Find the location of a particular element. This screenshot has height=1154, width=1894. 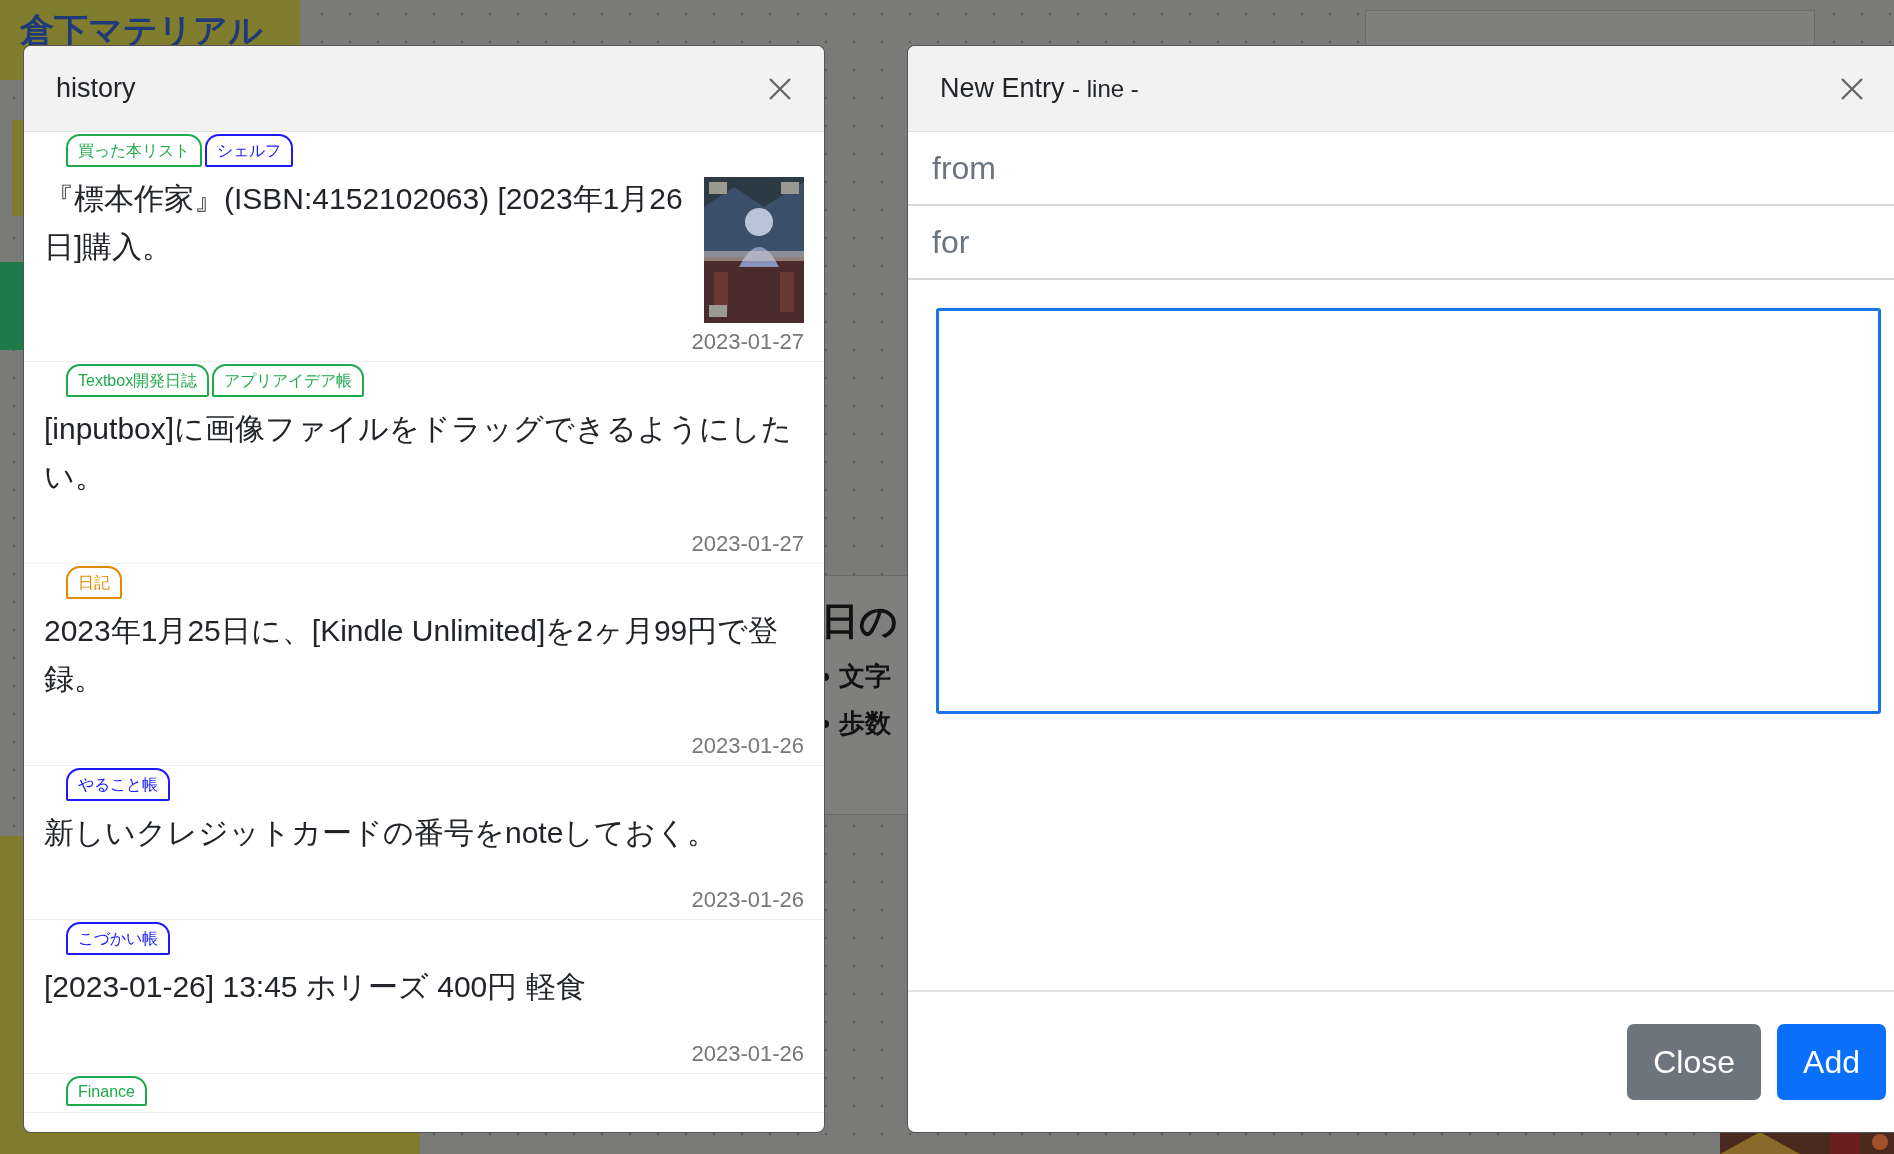

tag-label: アプリアイデア帳 is located at coordinates (288, 380).